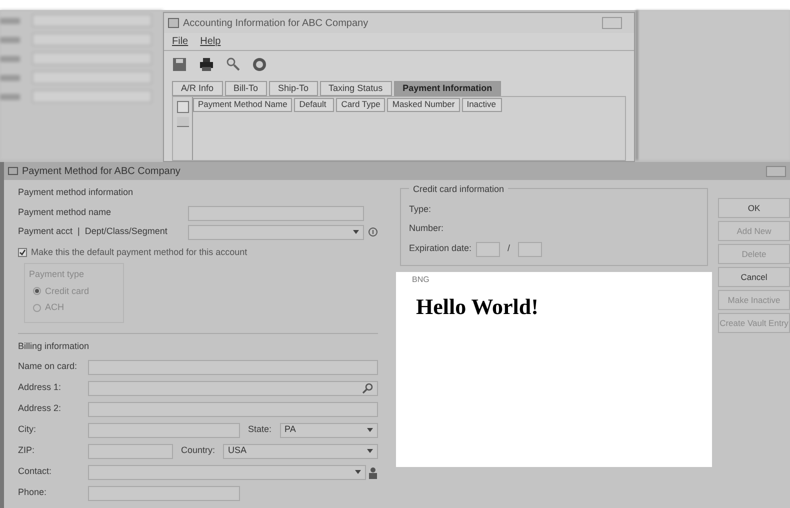 The height and width of the screenshot is (508, 790). I want to click on menu-item: Help, so click(210, 41).